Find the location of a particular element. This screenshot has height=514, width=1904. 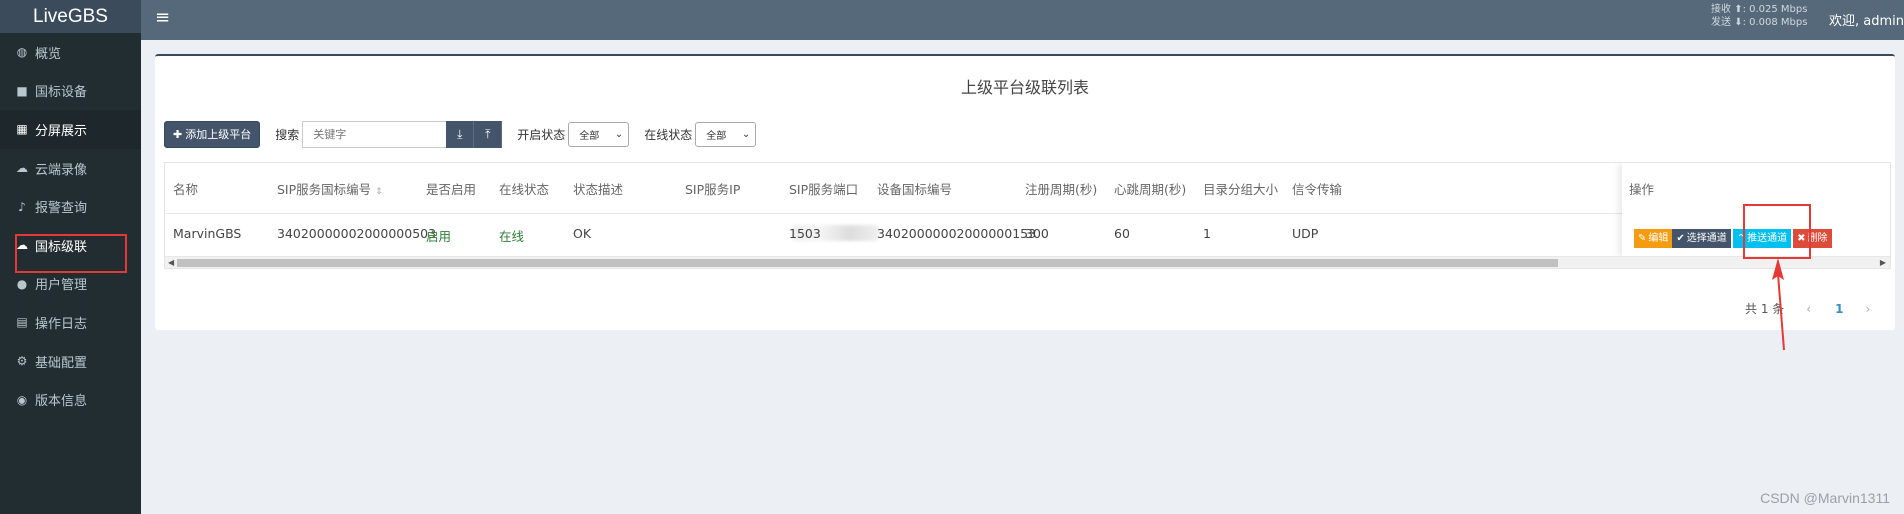

chevron-up-icon: ⌃ is located at coordinates (1741, 238).